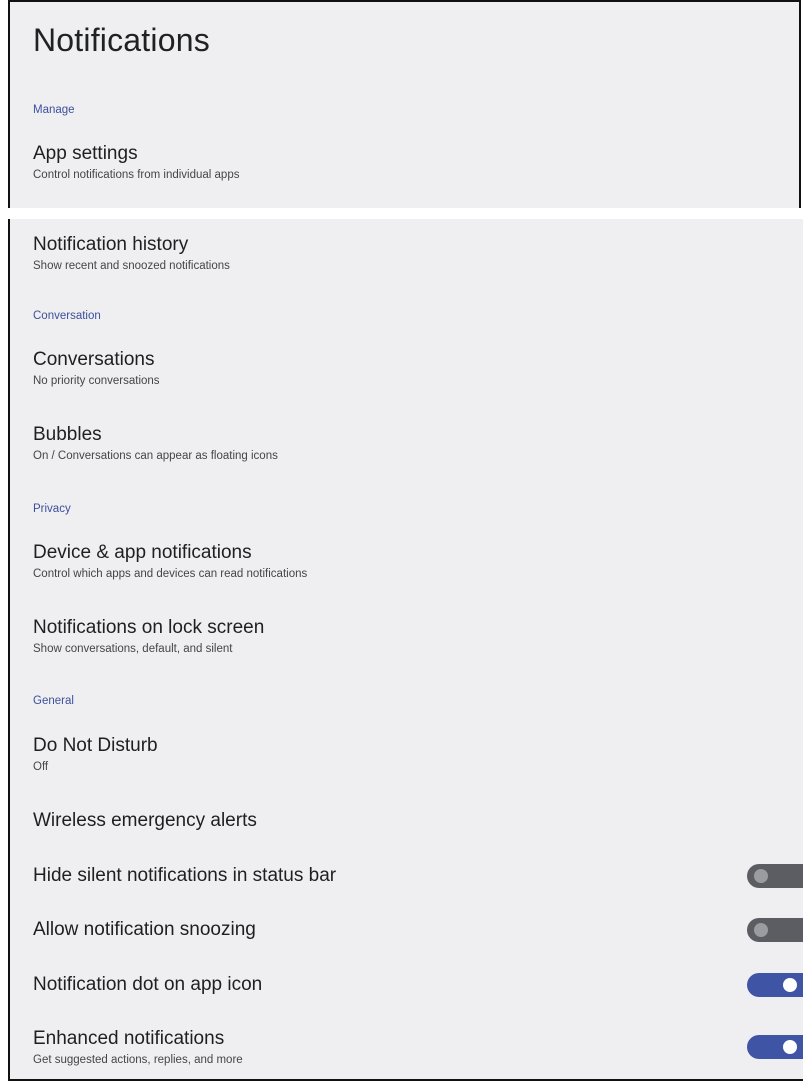 This screenshot has width=803, height=1089. I want to click on do-not-disturb-item: Do Not Disturb Off, so click(418, 755).